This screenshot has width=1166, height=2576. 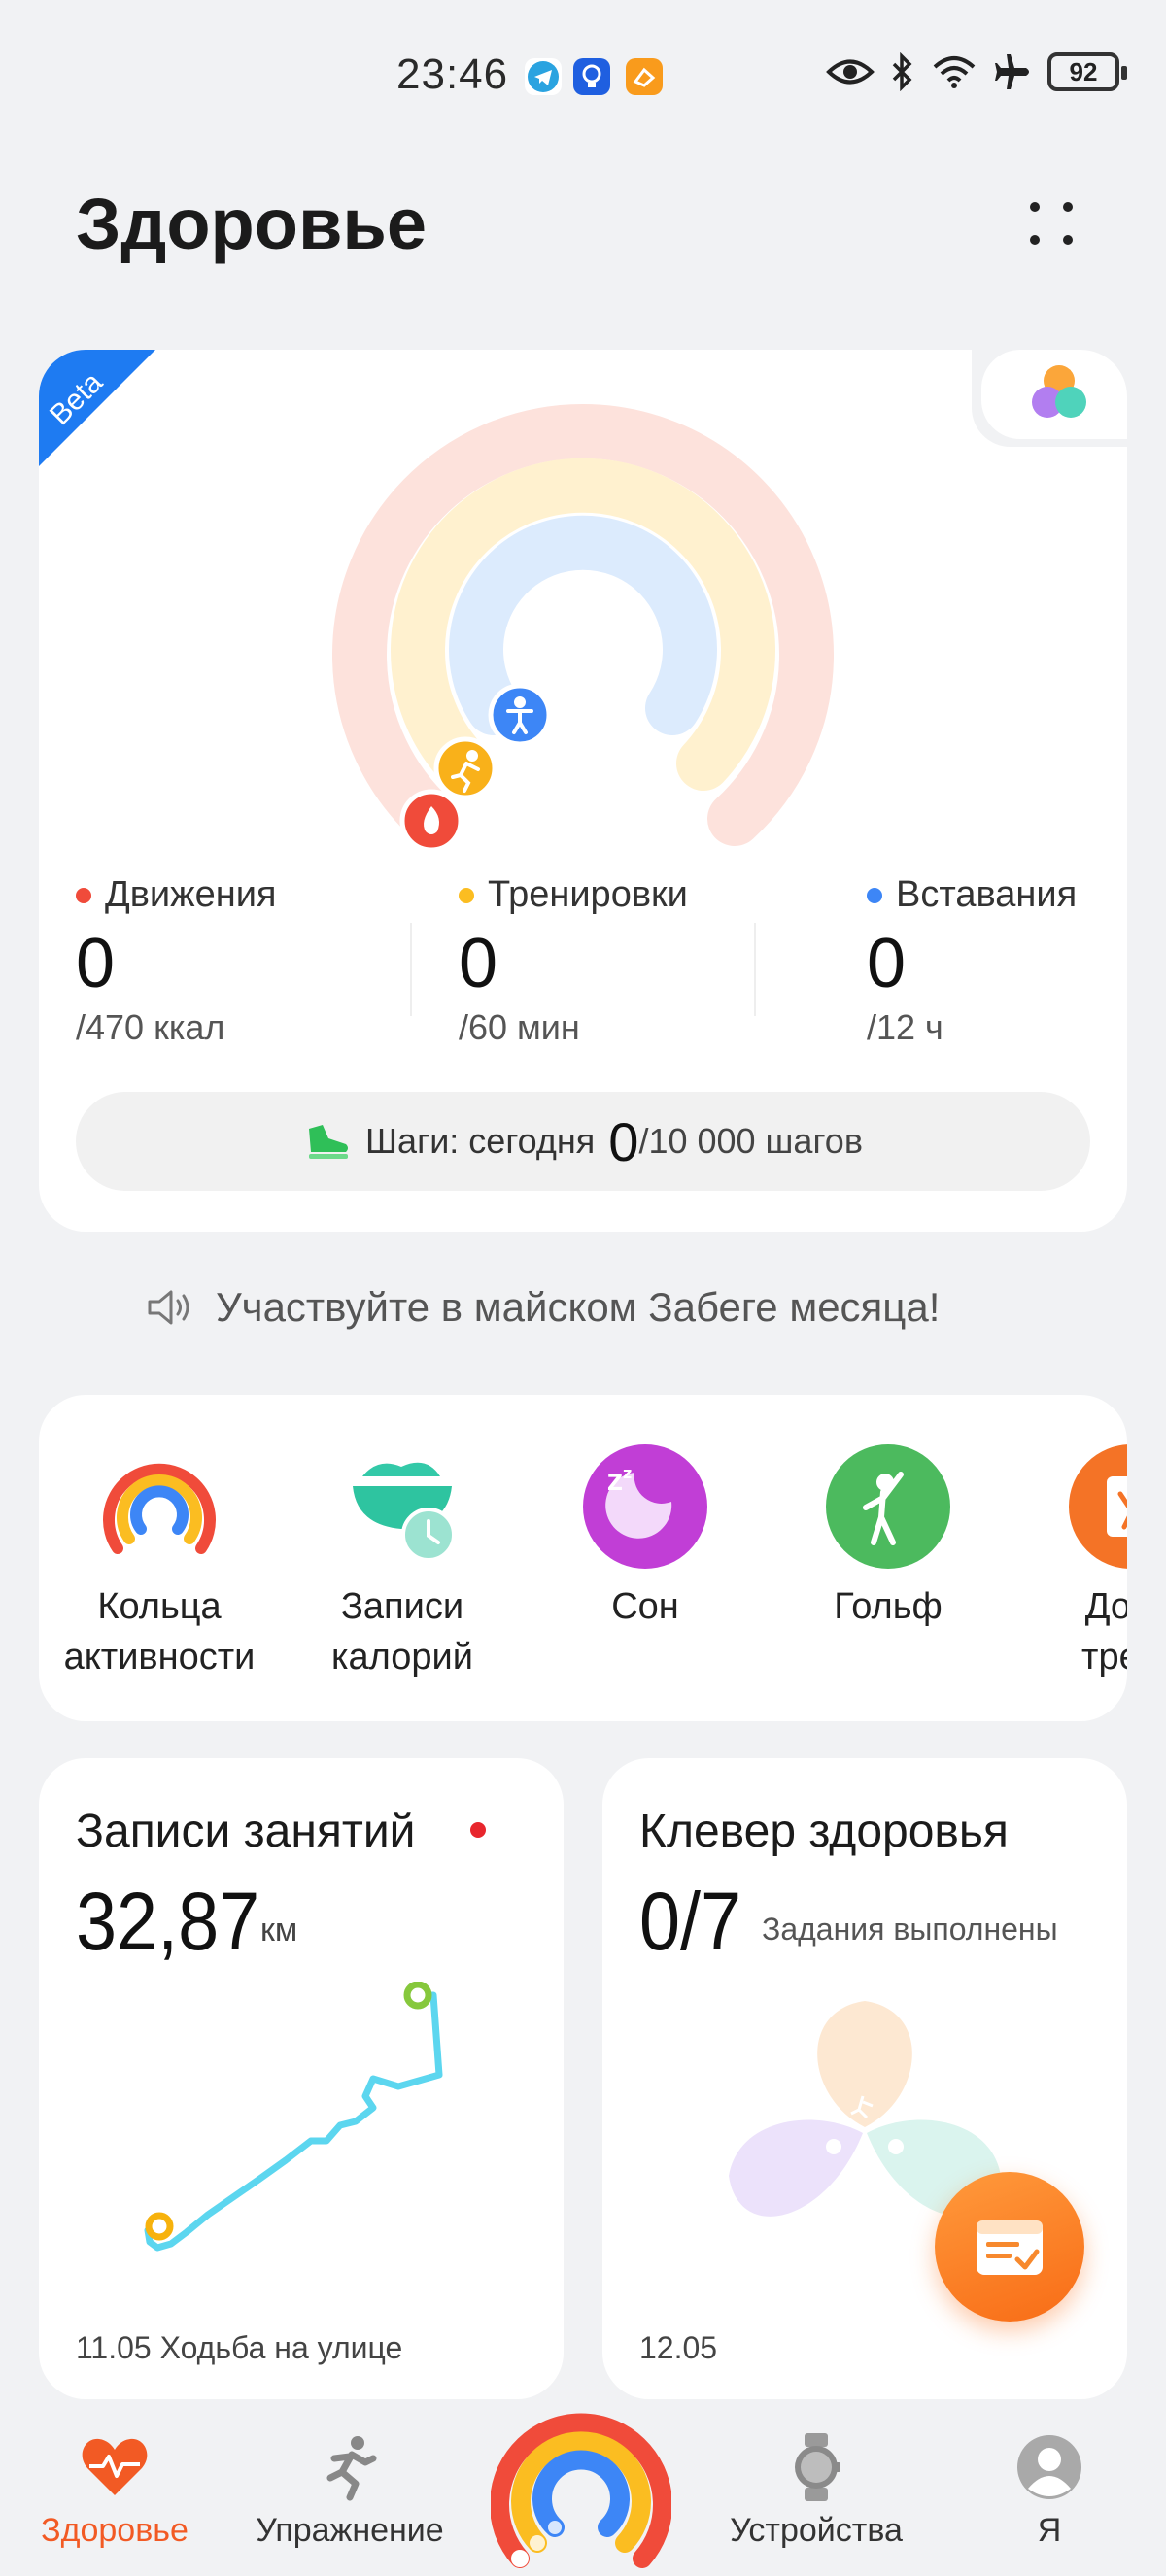 What do you see at coordinates (573, 961) in the screenshot?
I see `exercise-metric: Тренировки 0 /60 мин` at bounding box center [573, 961].